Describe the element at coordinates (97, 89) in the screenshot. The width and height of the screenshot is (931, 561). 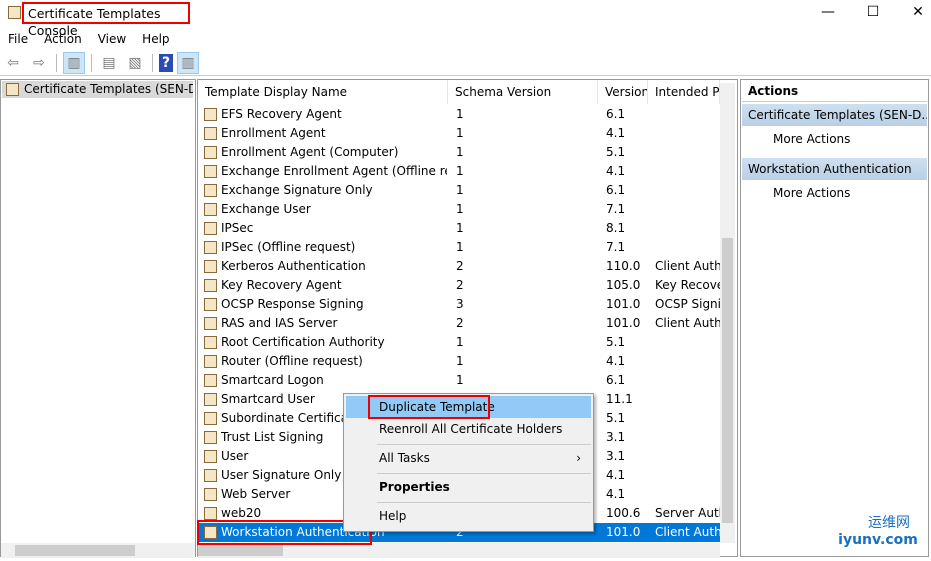
I see `tree-item-certificate-templates: Certificate Templates (SEN-DC0` at that location.